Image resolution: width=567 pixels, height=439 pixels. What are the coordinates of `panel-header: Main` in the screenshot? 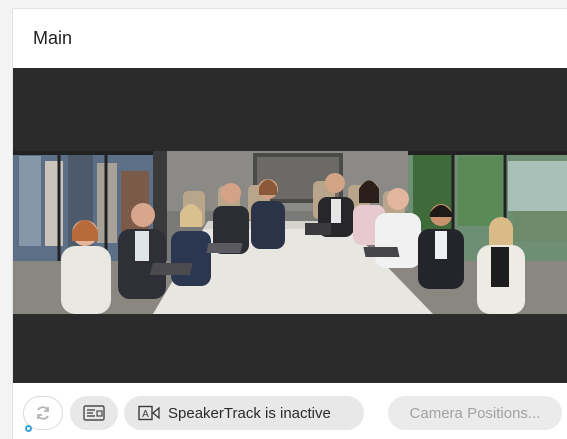 It's located at (290, 38).